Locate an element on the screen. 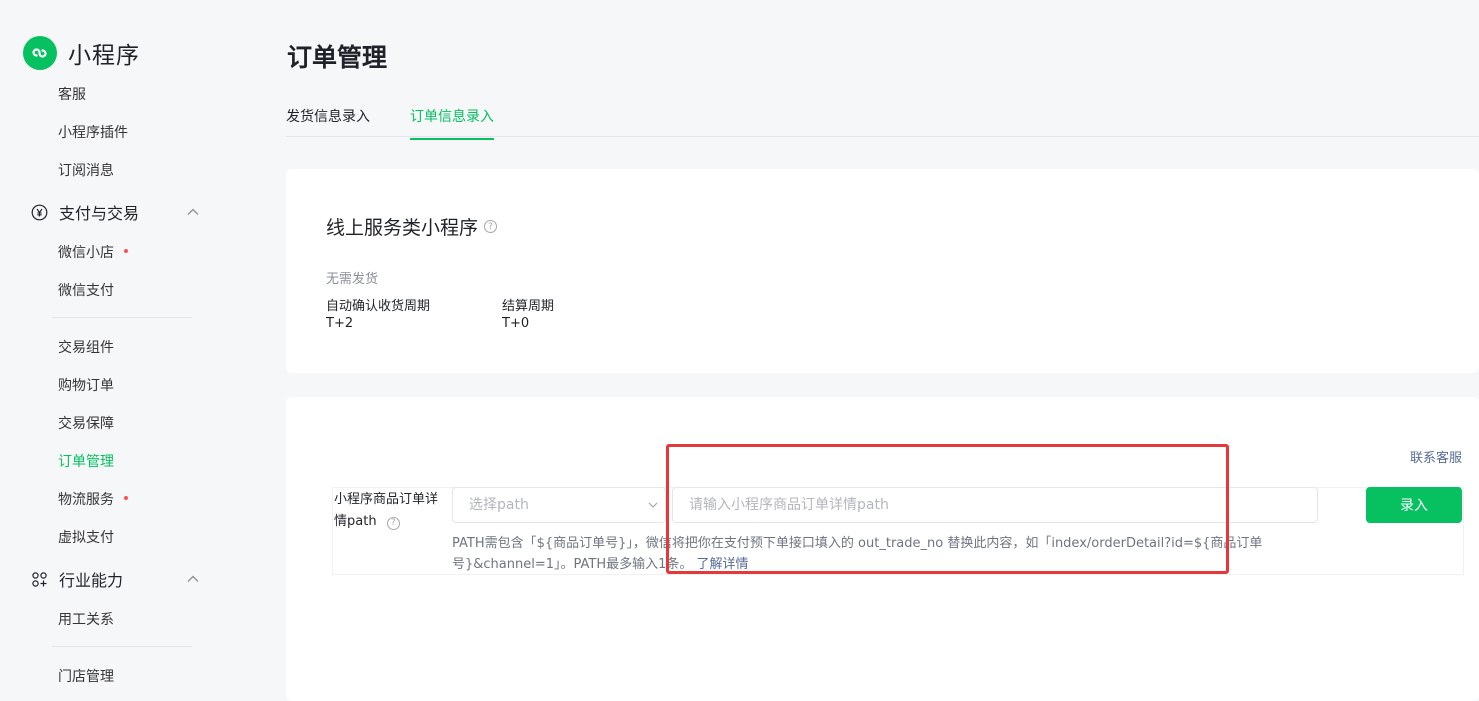 This screenshot has height=701, width=1479. sidebar-item-trade-protection: 交易保障 is located at coordinates (86, 423).